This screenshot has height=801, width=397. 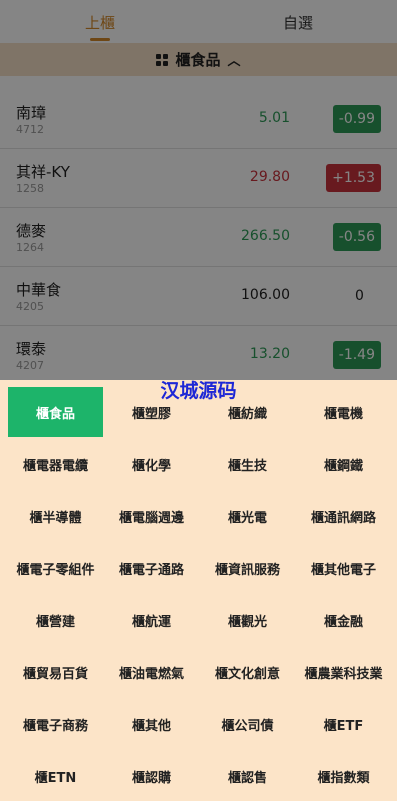 I want to click on category-item: 櫃塑膠, so click(x=151, y=412).